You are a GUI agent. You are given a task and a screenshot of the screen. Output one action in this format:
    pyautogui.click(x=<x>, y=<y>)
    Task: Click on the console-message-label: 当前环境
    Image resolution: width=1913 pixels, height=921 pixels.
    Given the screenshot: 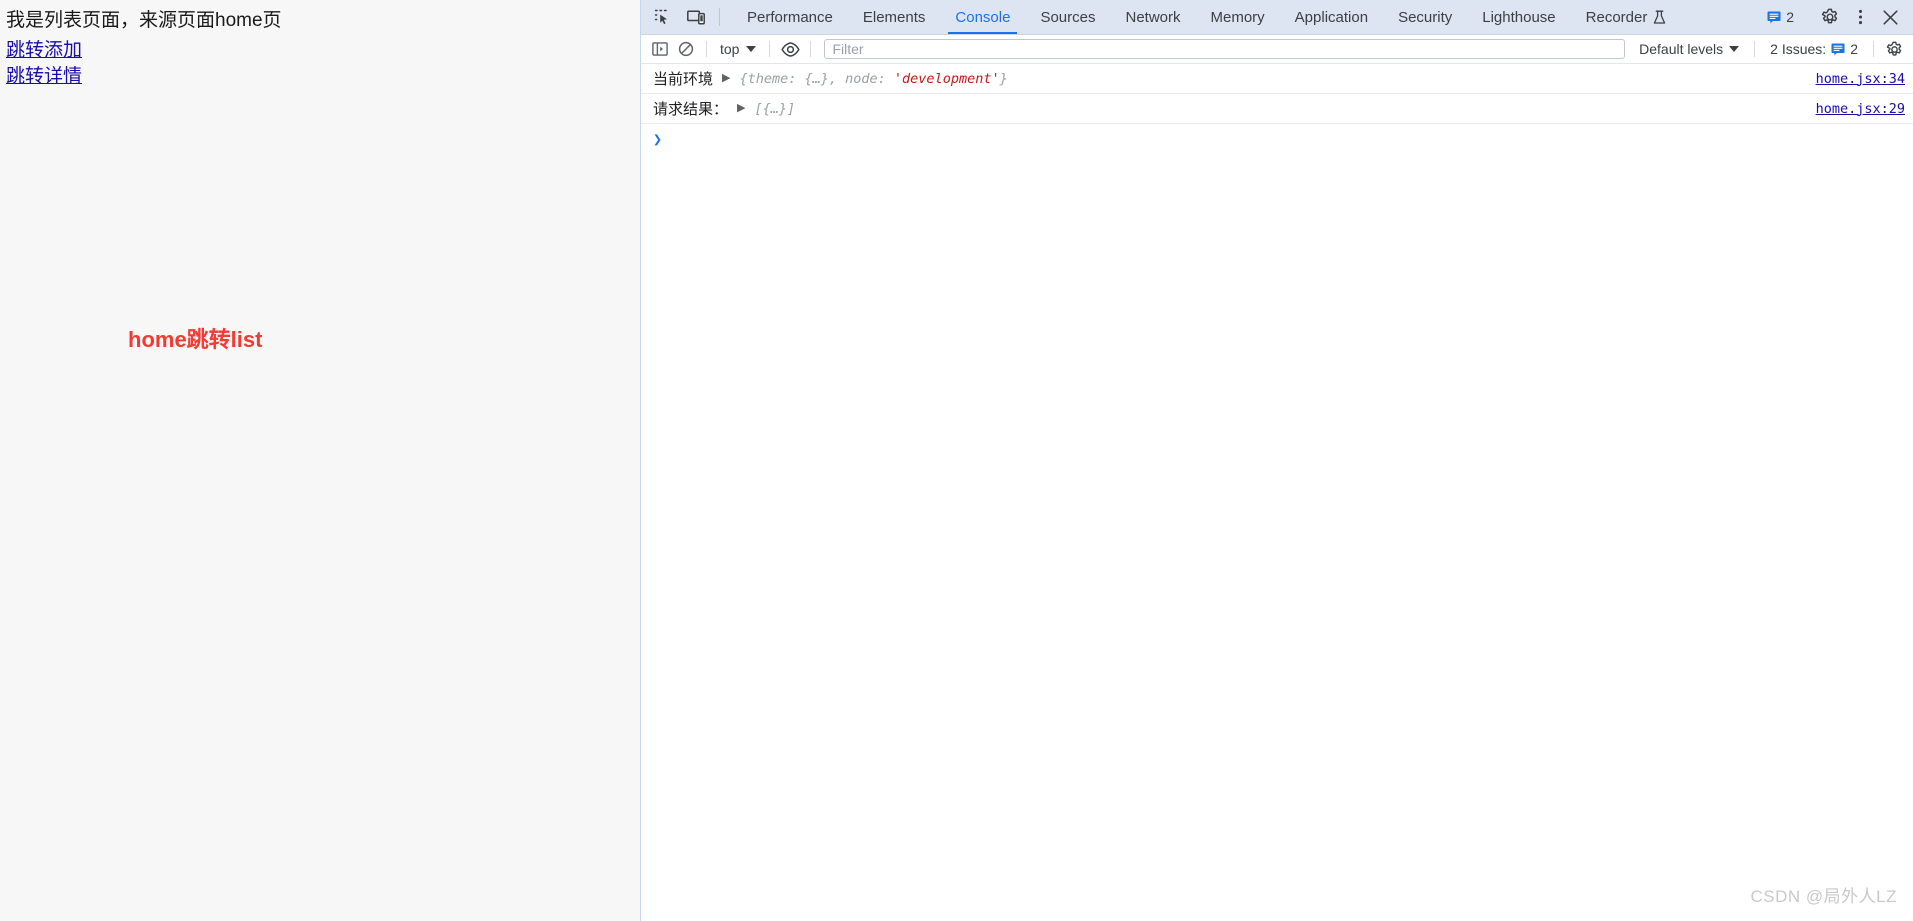 What is the action you would take?
    pyautogui.click(x=683, y=79)
    